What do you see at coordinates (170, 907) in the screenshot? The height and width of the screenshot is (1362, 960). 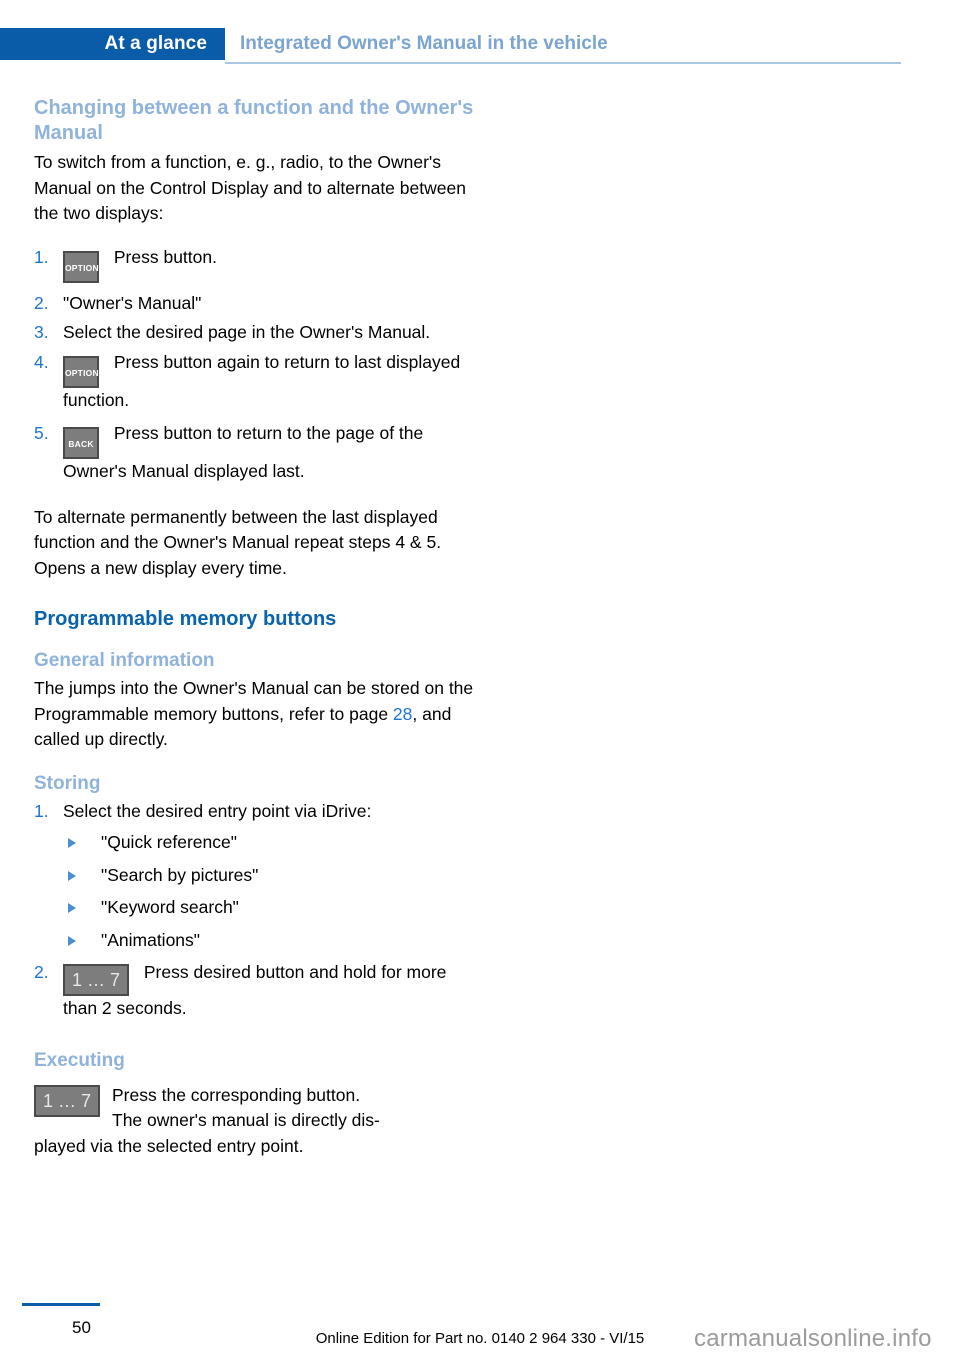 I see `option-label: "Keyword search"` at bounding box center [170, 907].